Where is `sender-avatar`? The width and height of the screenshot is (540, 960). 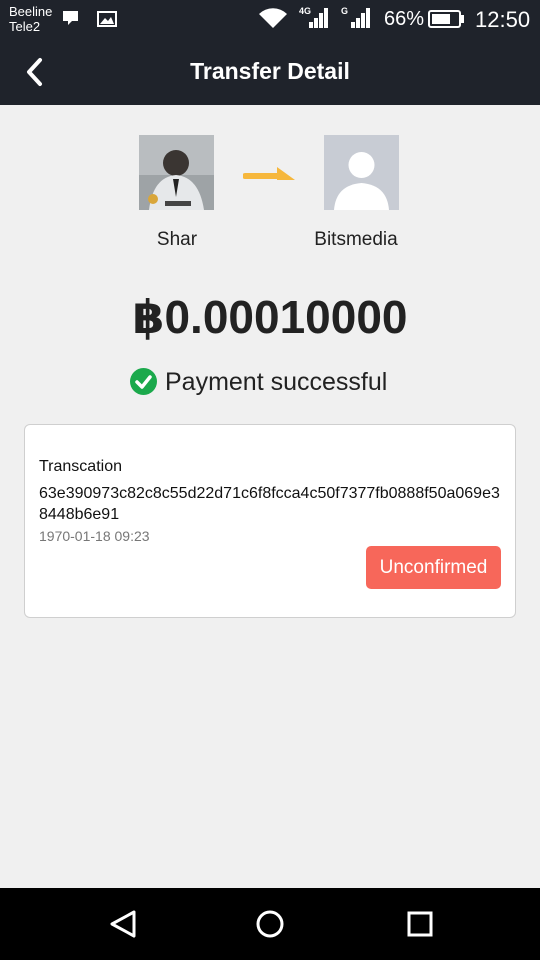 sender-avatar is located at coordinates (176, 172).